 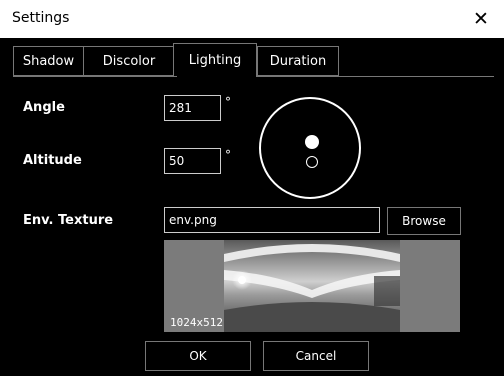 I want to click on cancel-button-label: Cancel, so click(x=316, y=356).